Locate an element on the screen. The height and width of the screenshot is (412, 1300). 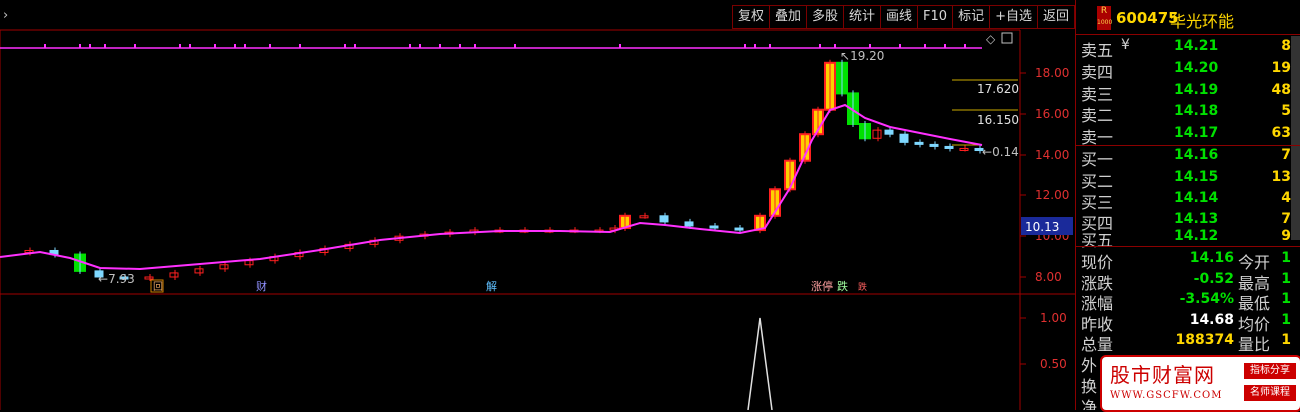
svg-text: 14.00 is located at coordinates (1052, 155).